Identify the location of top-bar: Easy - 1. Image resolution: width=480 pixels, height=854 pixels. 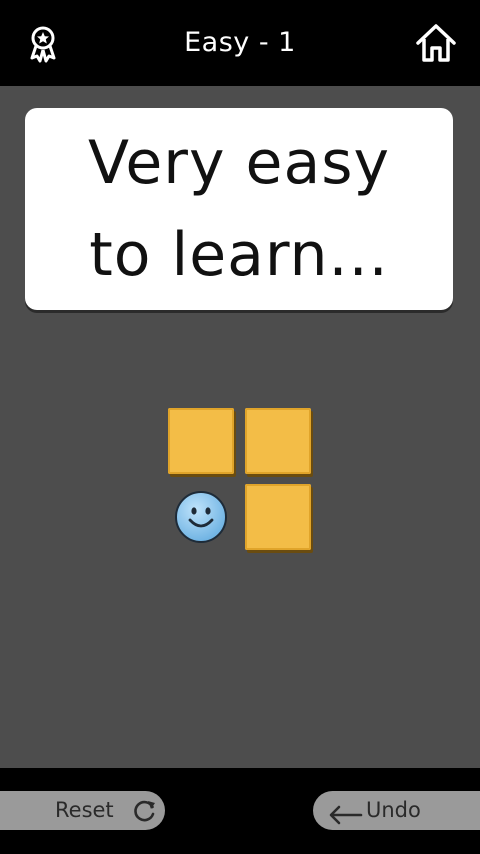
(240, 43).